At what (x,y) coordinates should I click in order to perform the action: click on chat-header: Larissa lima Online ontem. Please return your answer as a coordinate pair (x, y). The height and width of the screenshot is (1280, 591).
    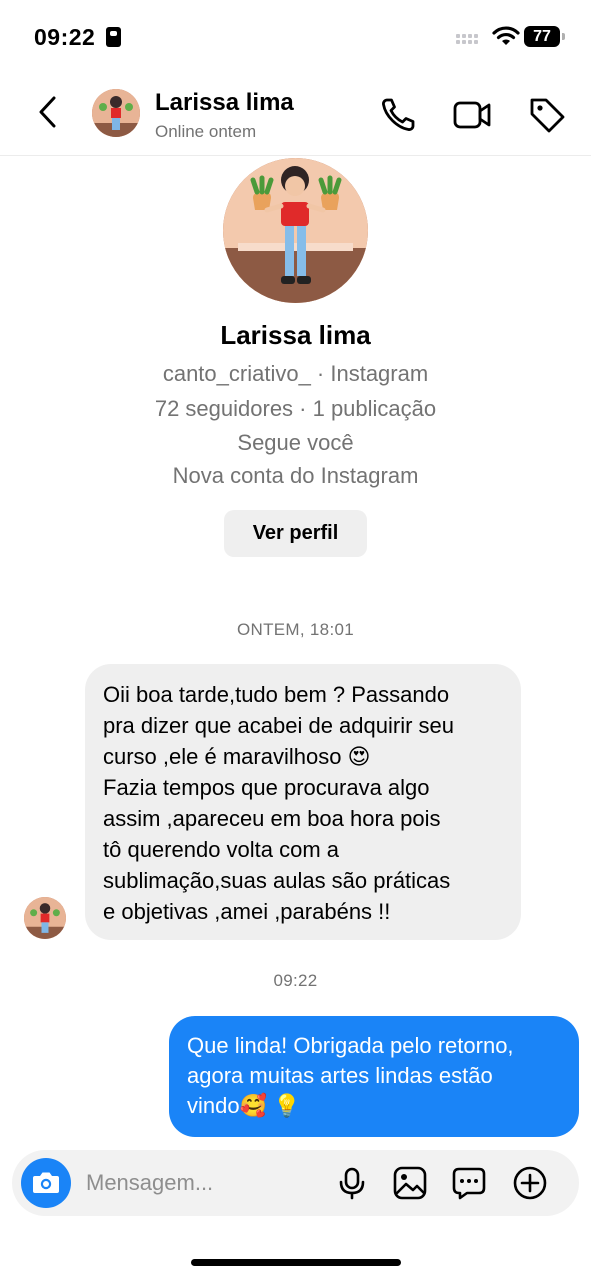
    Looking at the image, I should click on (295, 116).